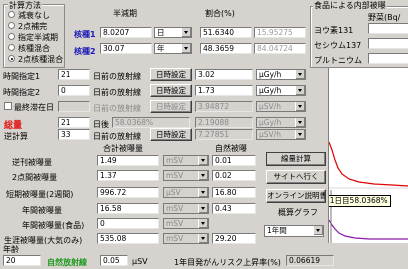 Image resolution: width=408 pixels, height=269 pixels. I want to click on total-suffix: 日後, so click(101, 124).